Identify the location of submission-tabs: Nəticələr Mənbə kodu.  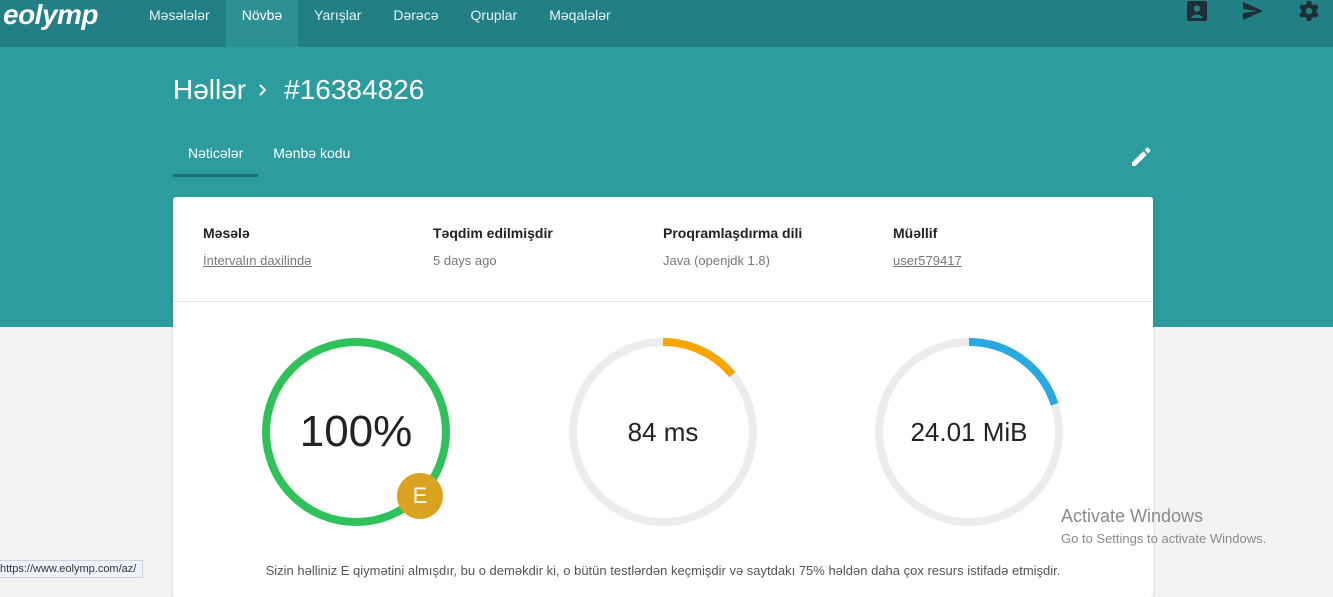
(269, 157).